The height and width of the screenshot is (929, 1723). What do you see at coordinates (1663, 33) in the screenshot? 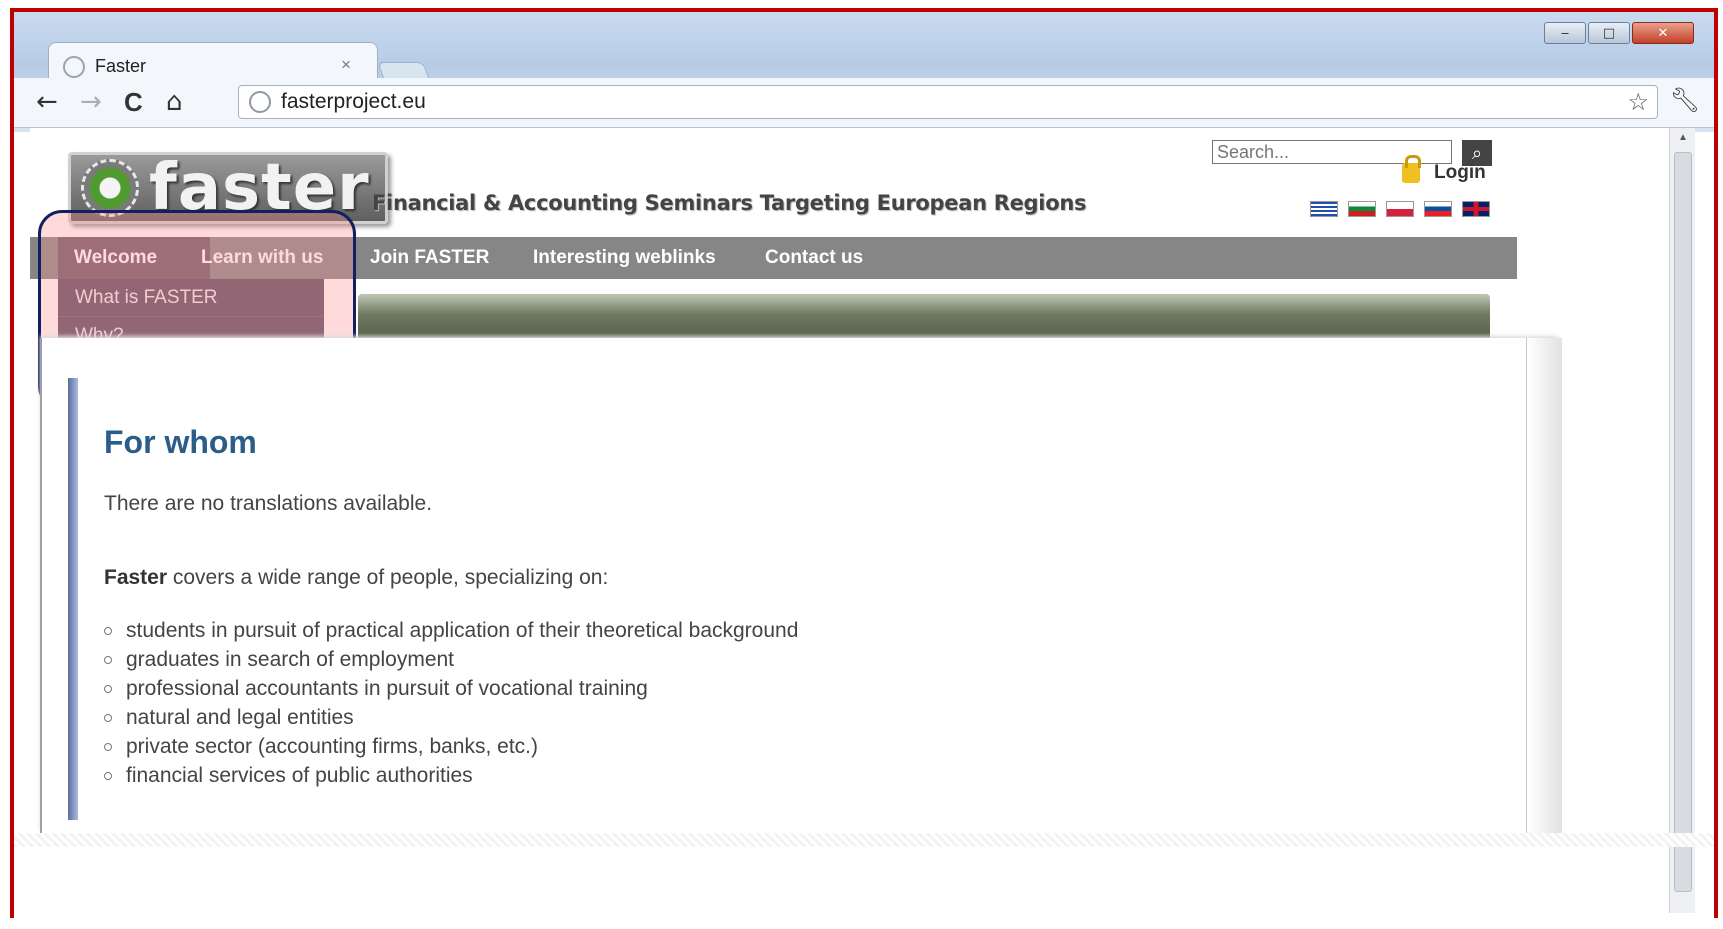
I see `close-window-button: ✕` at bounding box center [1663, 33].